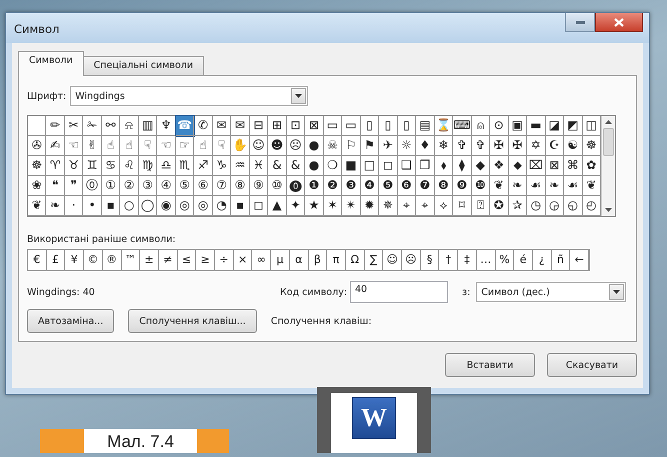  What do you see at coordinates (481, 126) in the screenshot?
I see `symbol-cell: ⍝` at bounding box center [481, 126].